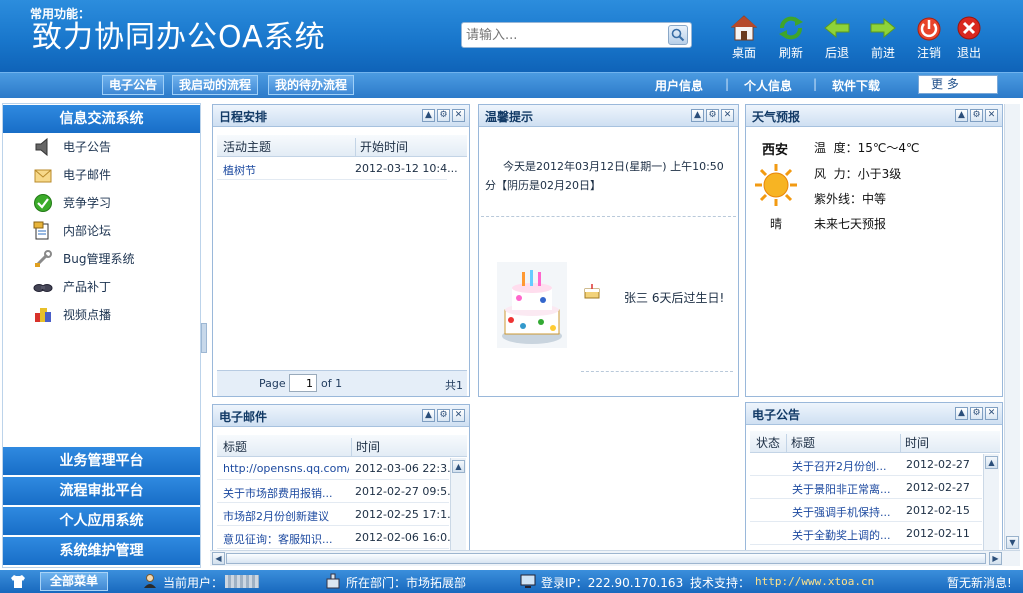 This screenshot has height=593, width=1023. What do you see at coordinates (74, 581) in the screenshot?
I see `all-menu-button: 全部菜单` at bounding box center [74, 581].